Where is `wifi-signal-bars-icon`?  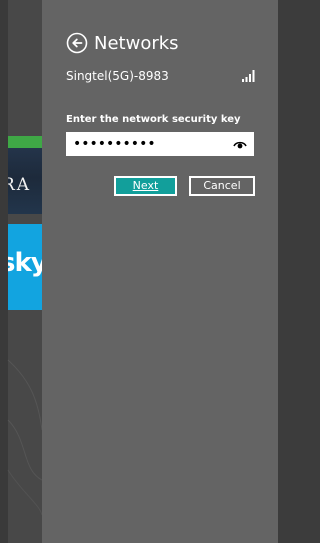
wifi-signal-bars-icon is located at coordinates (248, 76).